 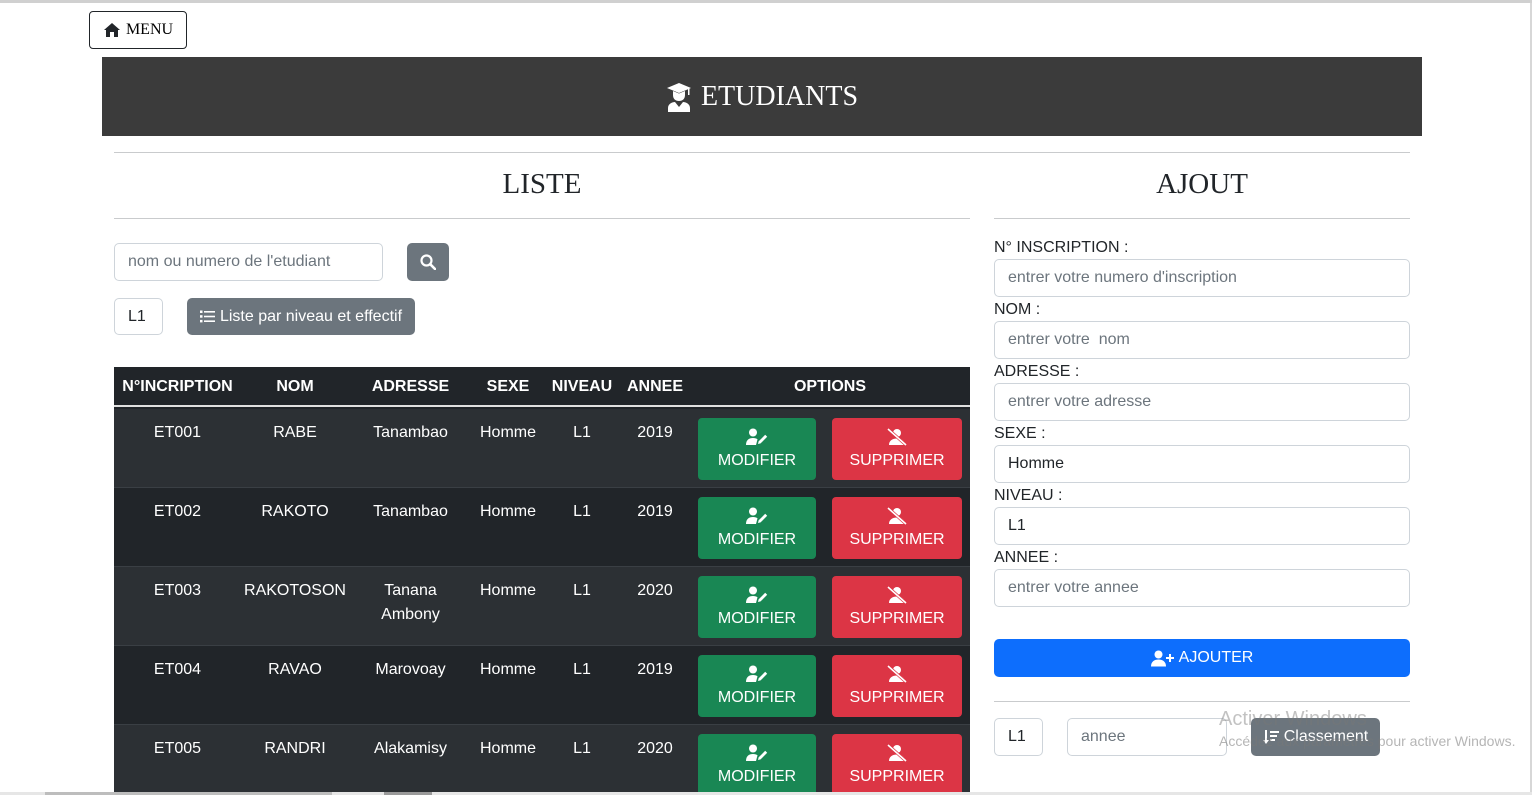 What do you see at coordinates (1202, 184) in the screenshot?
I see `ajout-title: AJOUT` at bounding box center [1202, 184].